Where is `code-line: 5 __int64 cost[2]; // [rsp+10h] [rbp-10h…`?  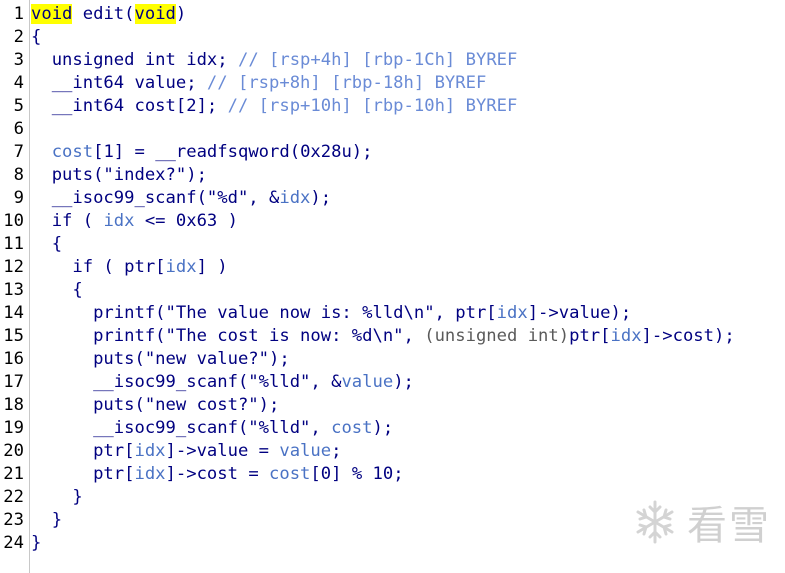 code-line: 5 __int64 cost[2]; // [rsp+10h] [rbp-10h… is located at coordinates (392, 106).